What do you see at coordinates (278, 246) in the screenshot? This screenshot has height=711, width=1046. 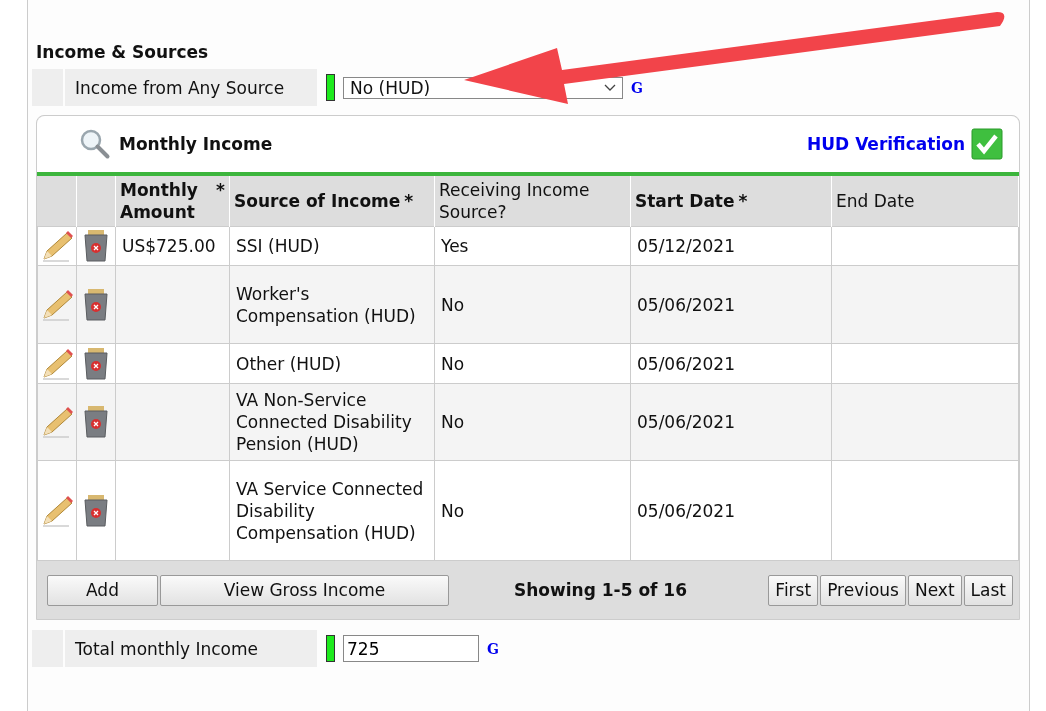 I see `source-cell: SSI (HUD)` at bounding box center [278, 246].